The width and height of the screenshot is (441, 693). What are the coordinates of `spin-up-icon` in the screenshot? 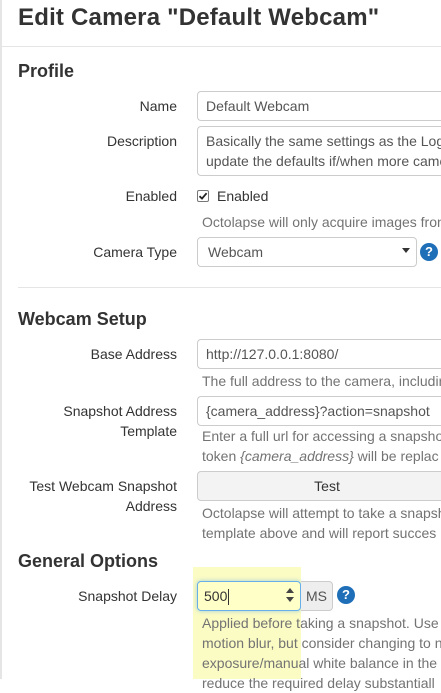 It's located at (290, 590).